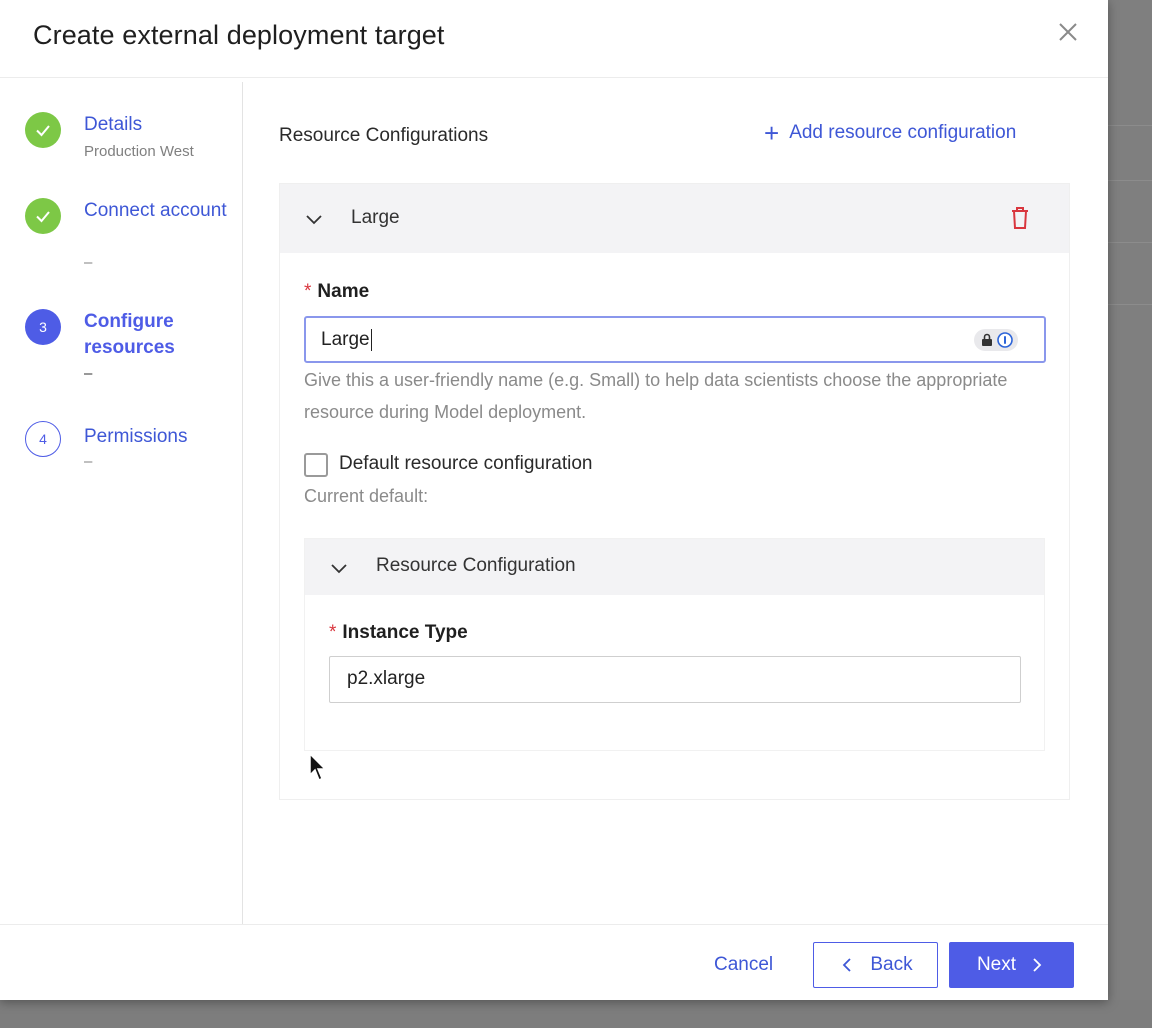  I want to click on step-title: Configure resources, so click(129, 334).